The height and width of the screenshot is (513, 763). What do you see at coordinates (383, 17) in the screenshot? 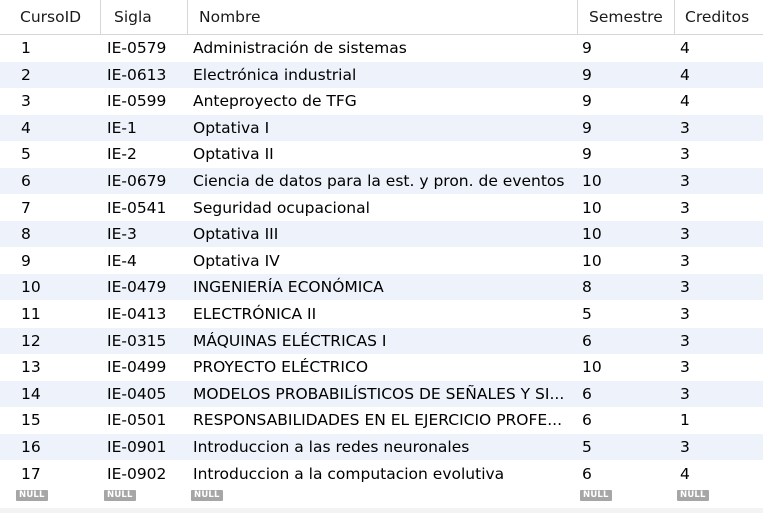
I see `column-header-nombre: Nombre` at bounding box center [383, 17].